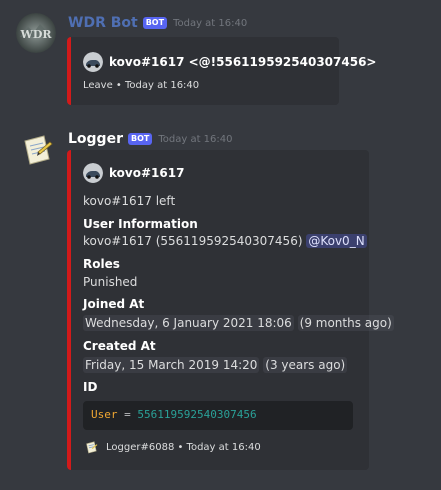  Describe the element at coordinates (141, 85) in the screenshot. I see `embed-footer: Leave • Today at 16:40` at that location.